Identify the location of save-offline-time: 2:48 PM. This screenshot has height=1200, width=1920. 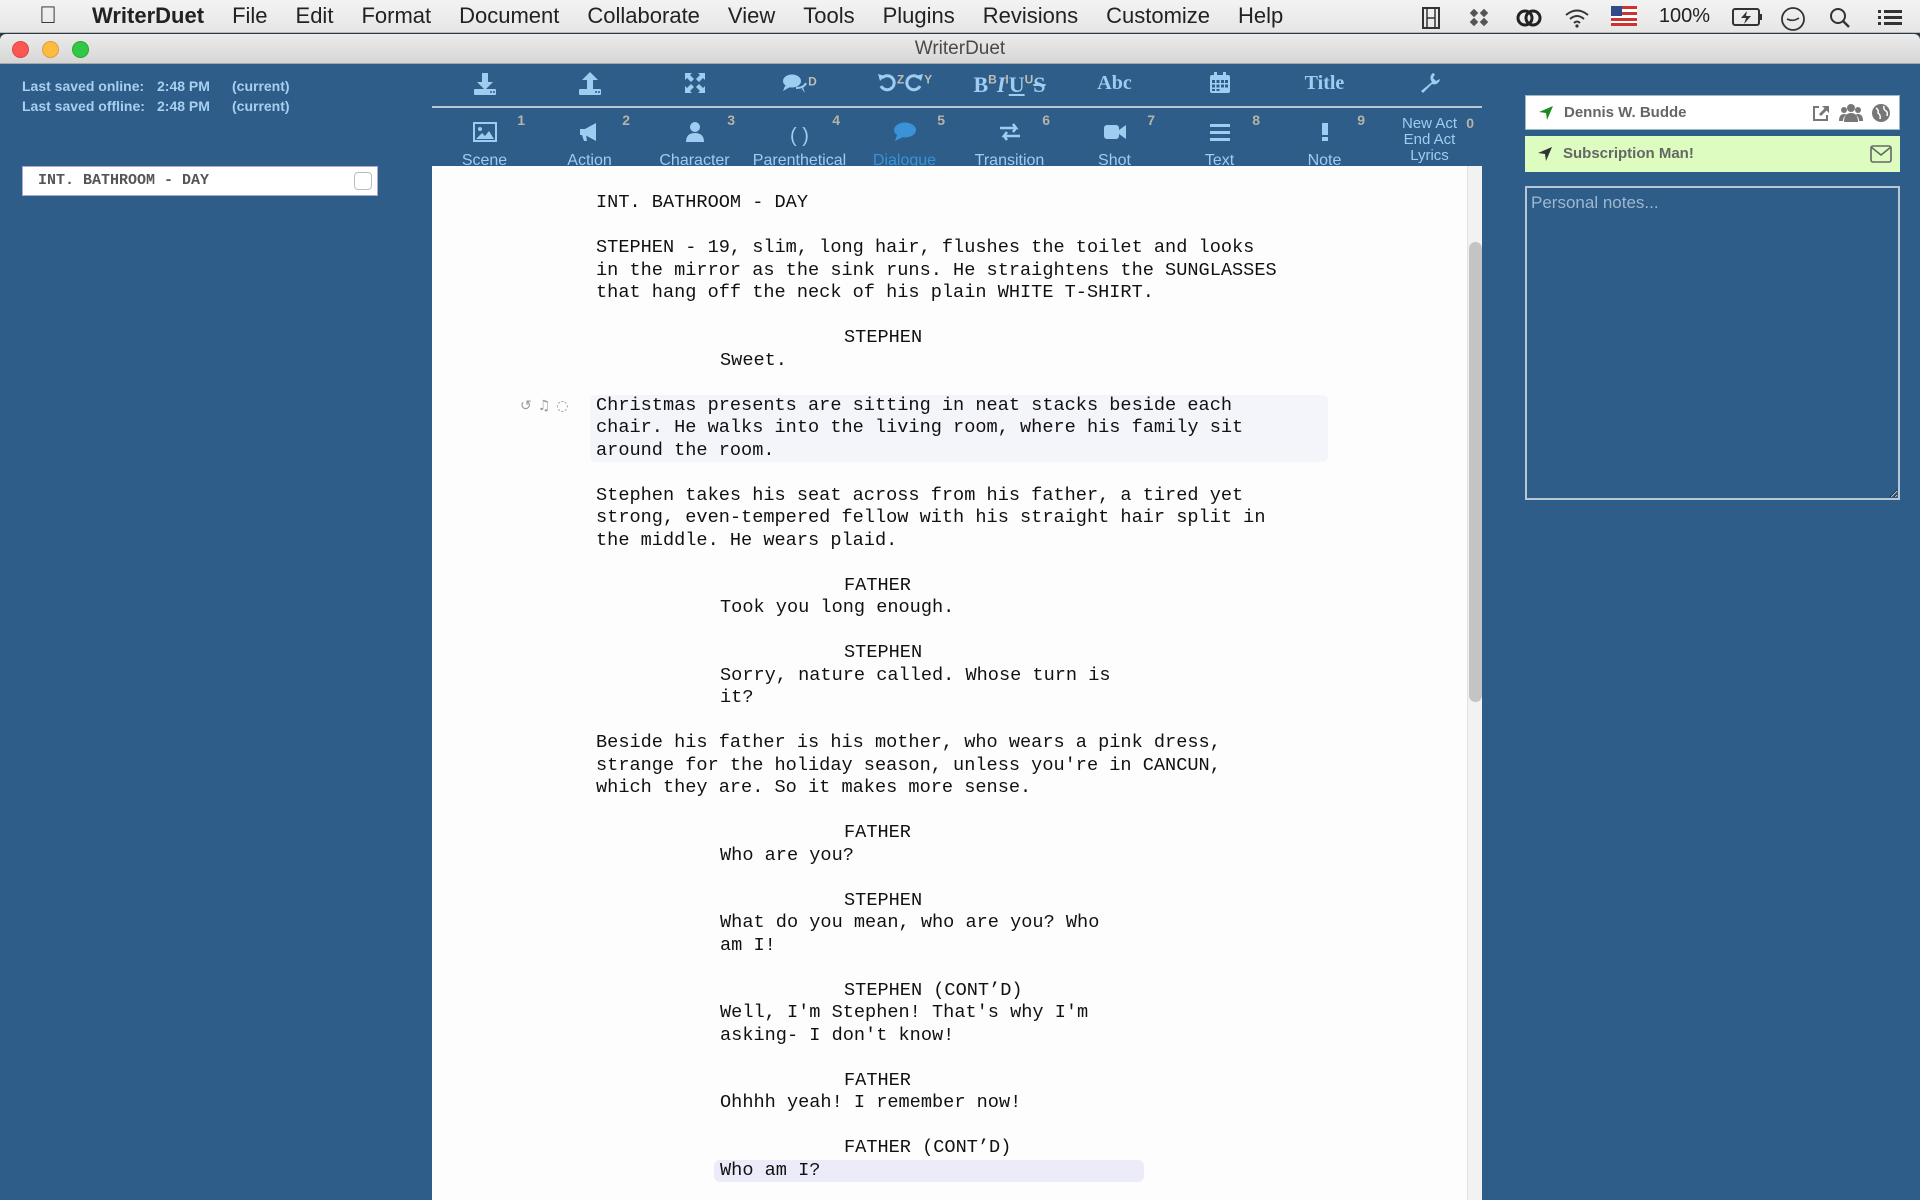
(183, 106).